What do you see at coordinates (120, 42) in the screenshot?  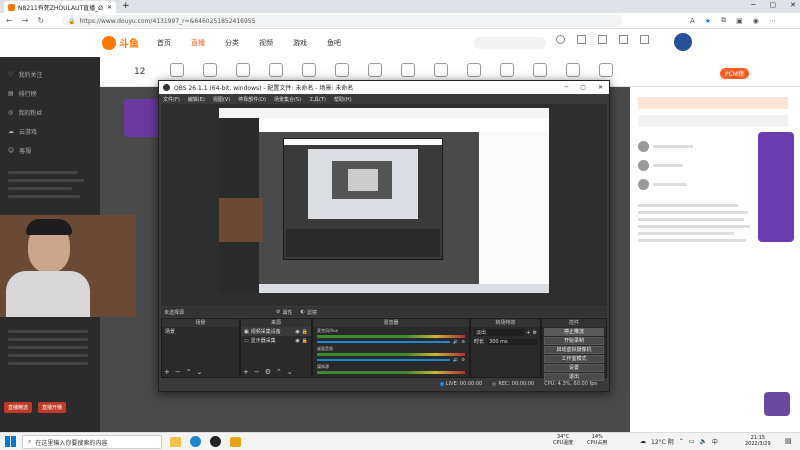 I see `douyu-logo: 斗鱼` at bounding box center [120, 42].